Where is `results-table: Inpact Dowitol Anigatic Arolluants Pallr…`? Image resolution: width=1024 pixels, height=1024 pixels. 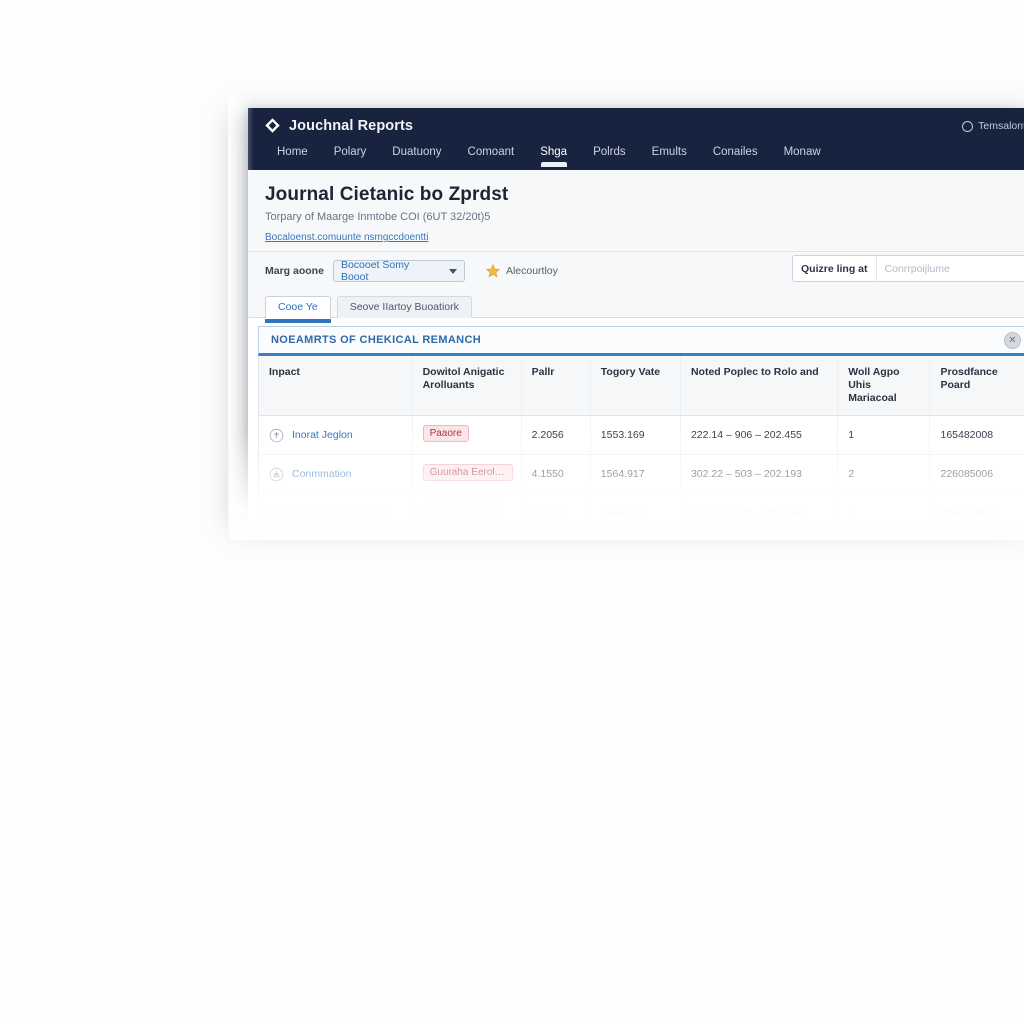 results-table: Inpact Dowitol Anigatic Arolluants Pallr… is located at coordinates (641, 438).